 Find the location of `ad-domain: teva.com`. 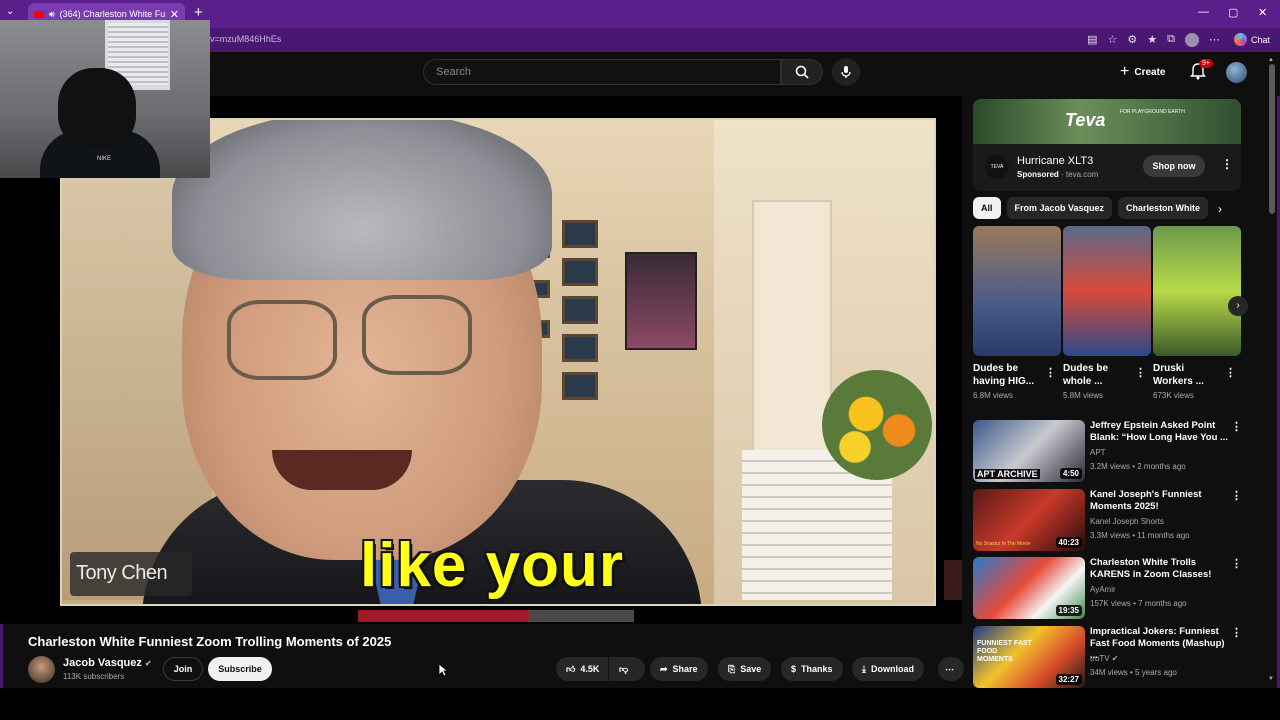

ad-domain: teva.com is located at coordinates (1082, 174).